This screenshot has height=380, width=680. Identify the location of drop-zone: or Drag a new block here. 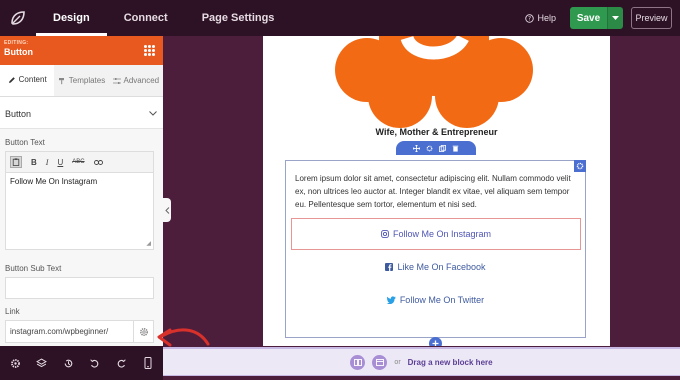
(421, 361).